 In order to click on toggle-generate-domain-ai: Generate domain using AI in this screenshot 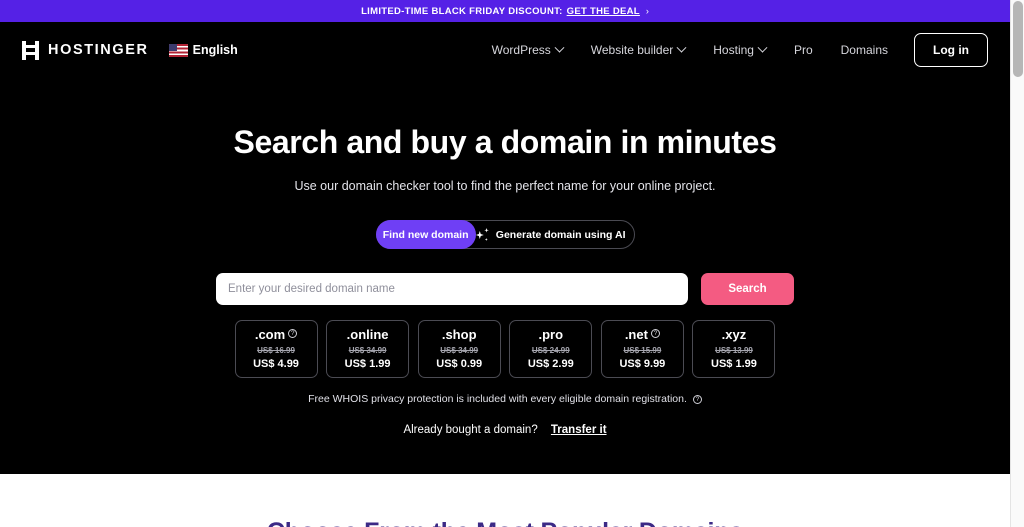, I will do `click(554, 234)`.